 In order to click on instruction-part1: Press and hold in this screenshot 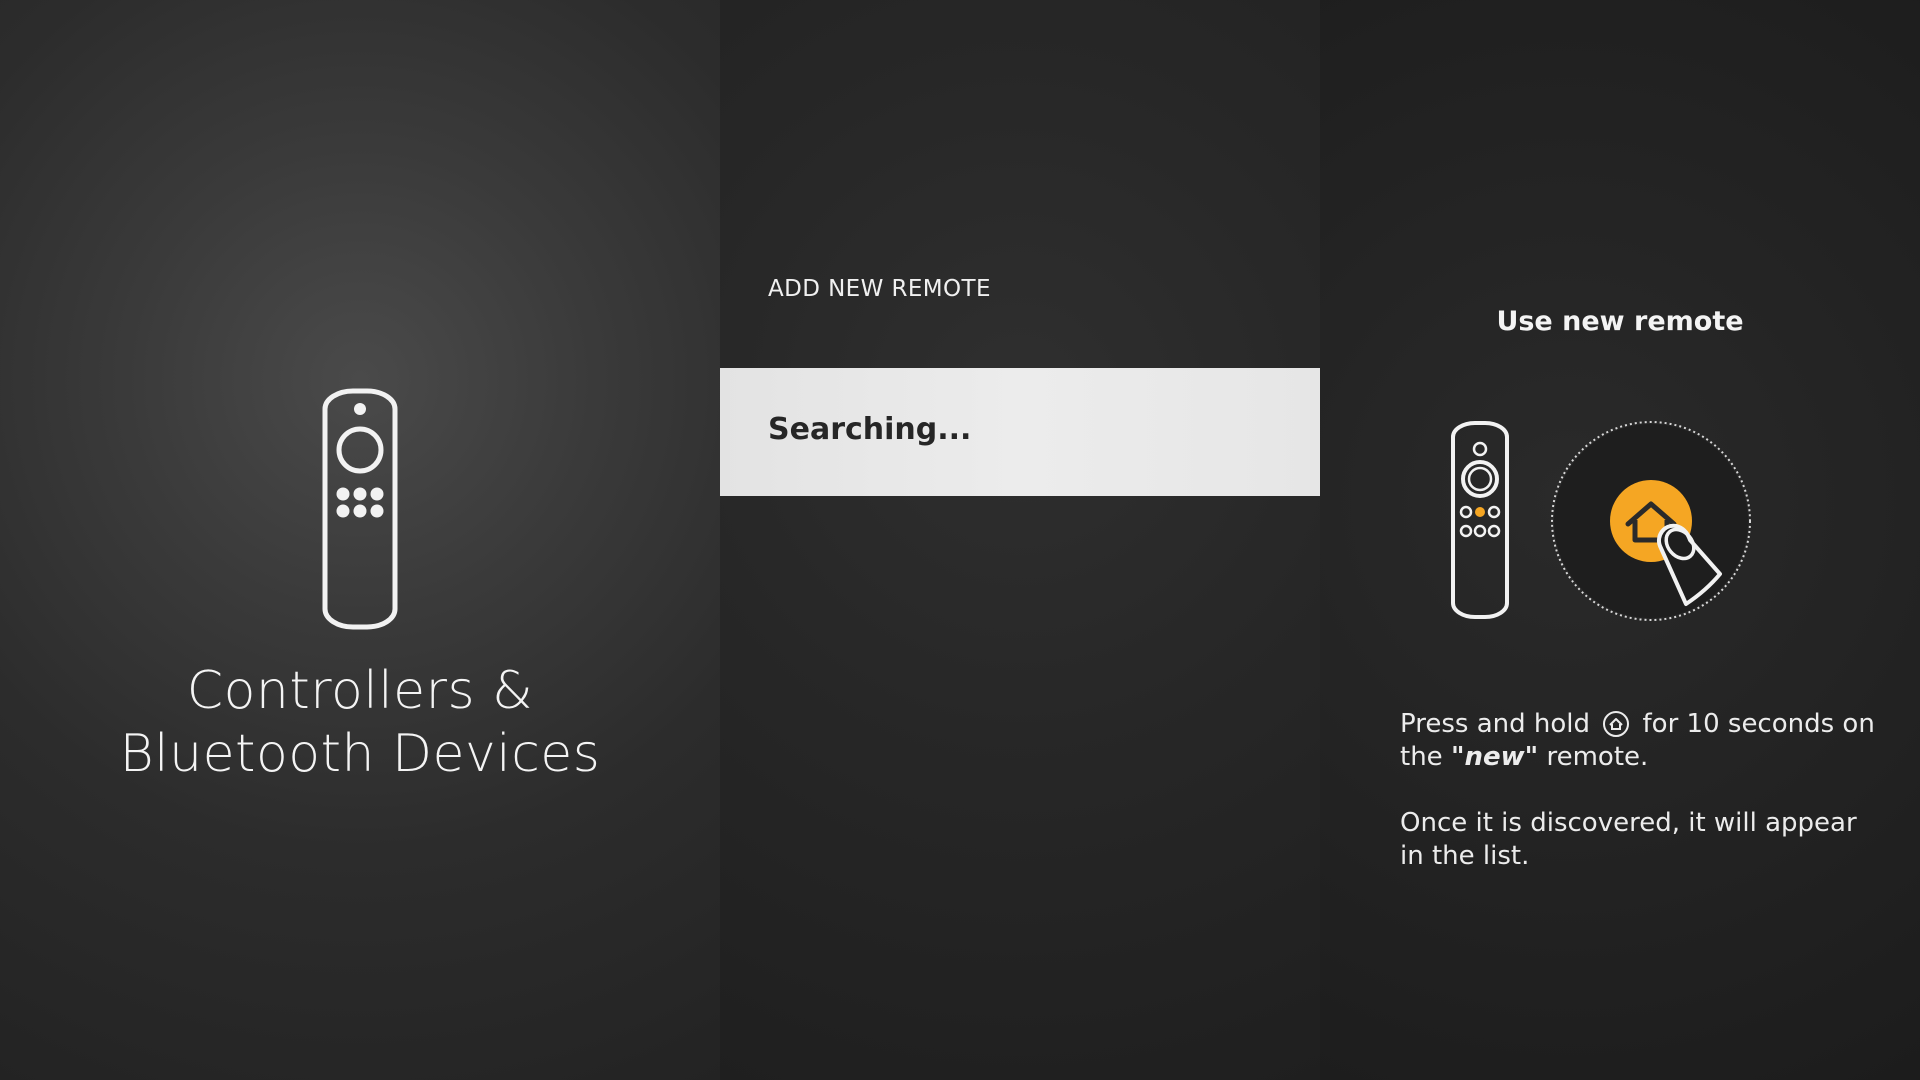, I will do `click(1495, 724)`.